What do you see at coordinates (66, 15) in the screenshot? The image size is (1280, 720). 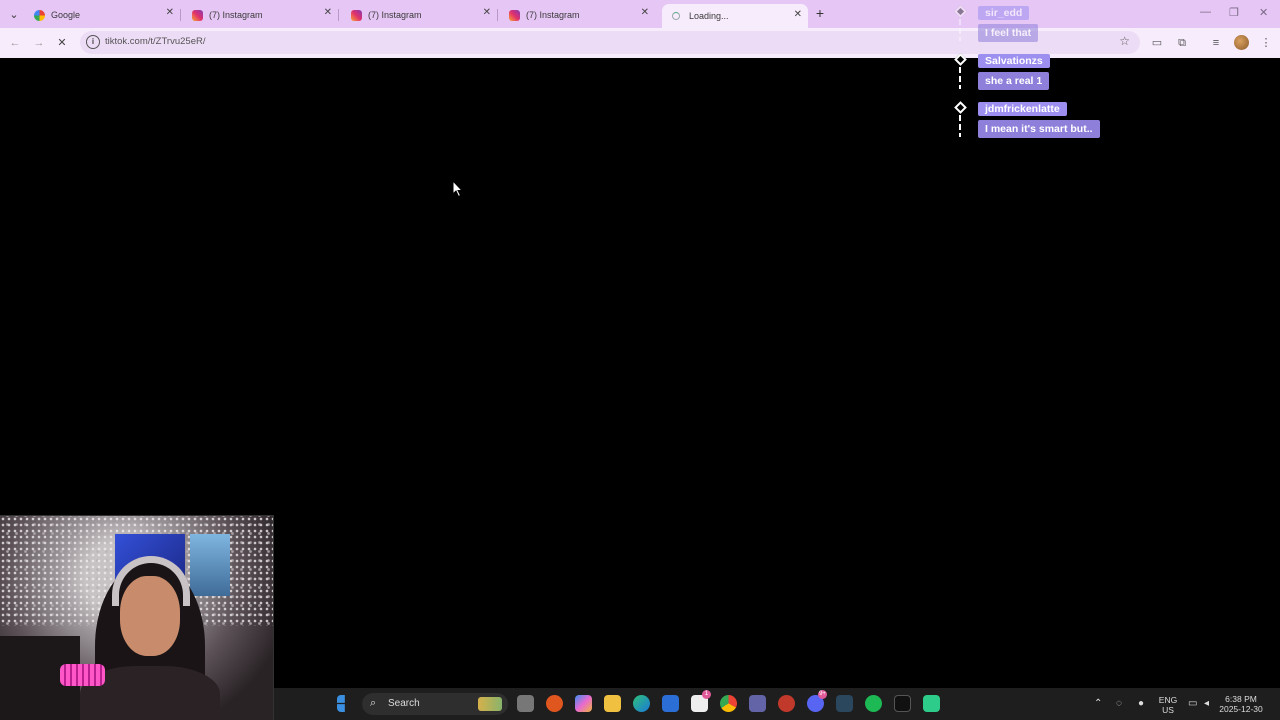 I see `tab-title: Google` at bounding box center [66, 15].